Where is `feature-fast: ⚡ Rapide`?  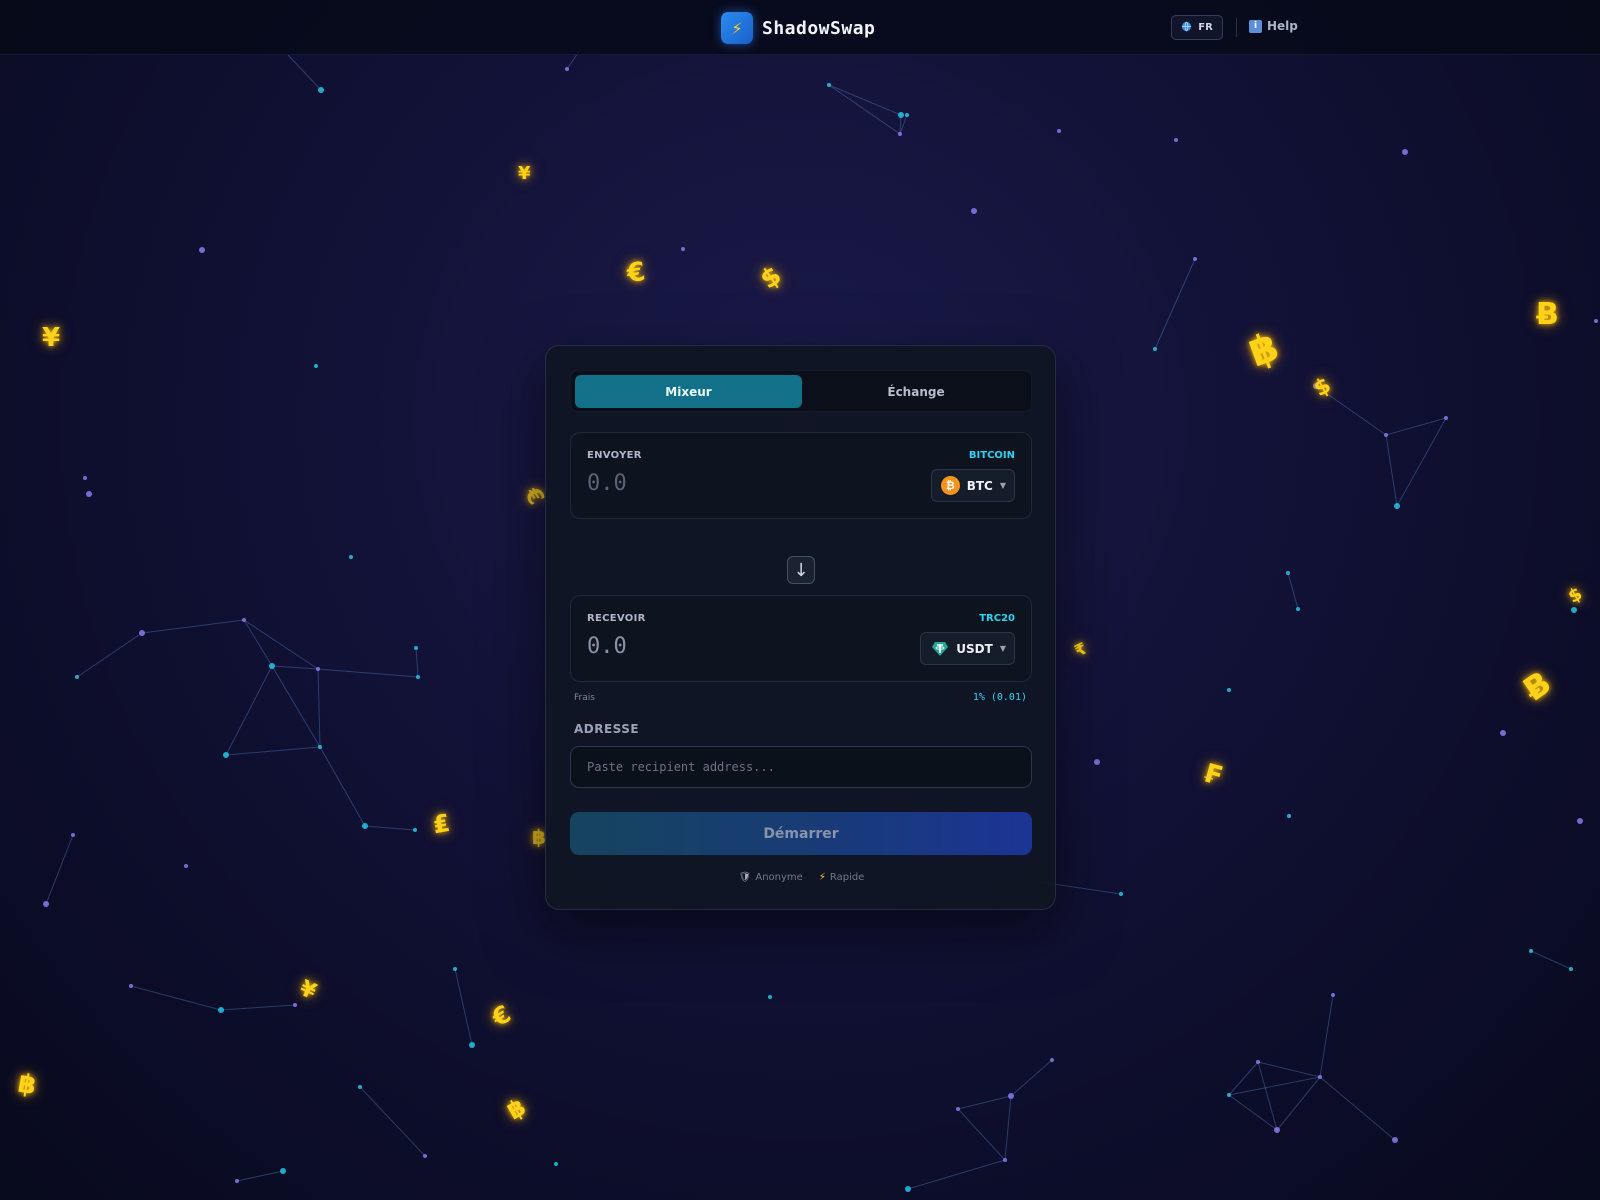
feature-fast: ⚡ Rapide is located at coordinates (842, 877).